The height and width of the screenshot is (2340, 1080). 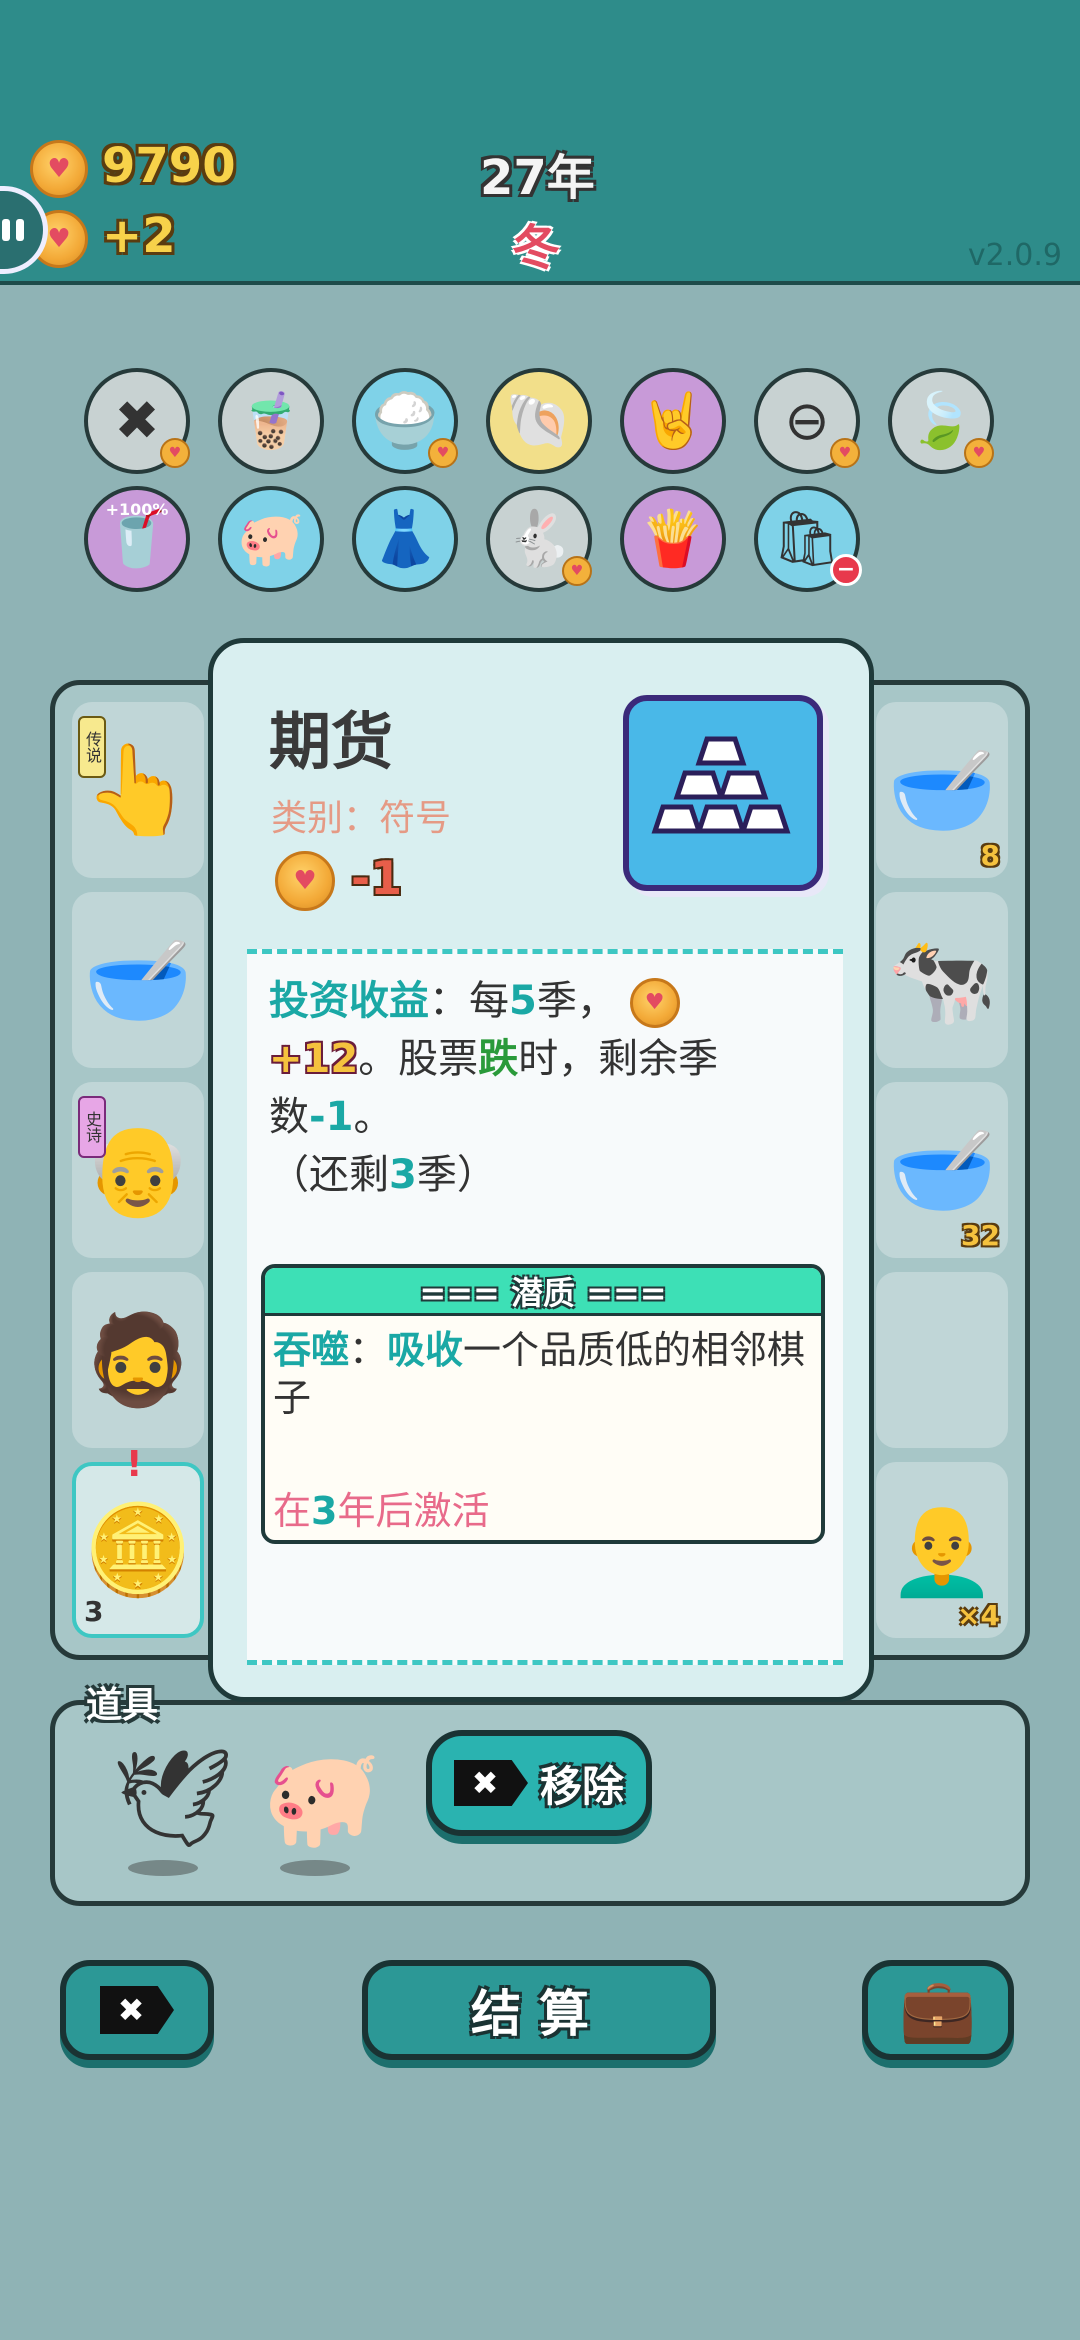 What do you see at coordinates (138, 1549) in the screenshot?
I see `gold-bars-icon: 🪙` at bounding box center [138, 1549].